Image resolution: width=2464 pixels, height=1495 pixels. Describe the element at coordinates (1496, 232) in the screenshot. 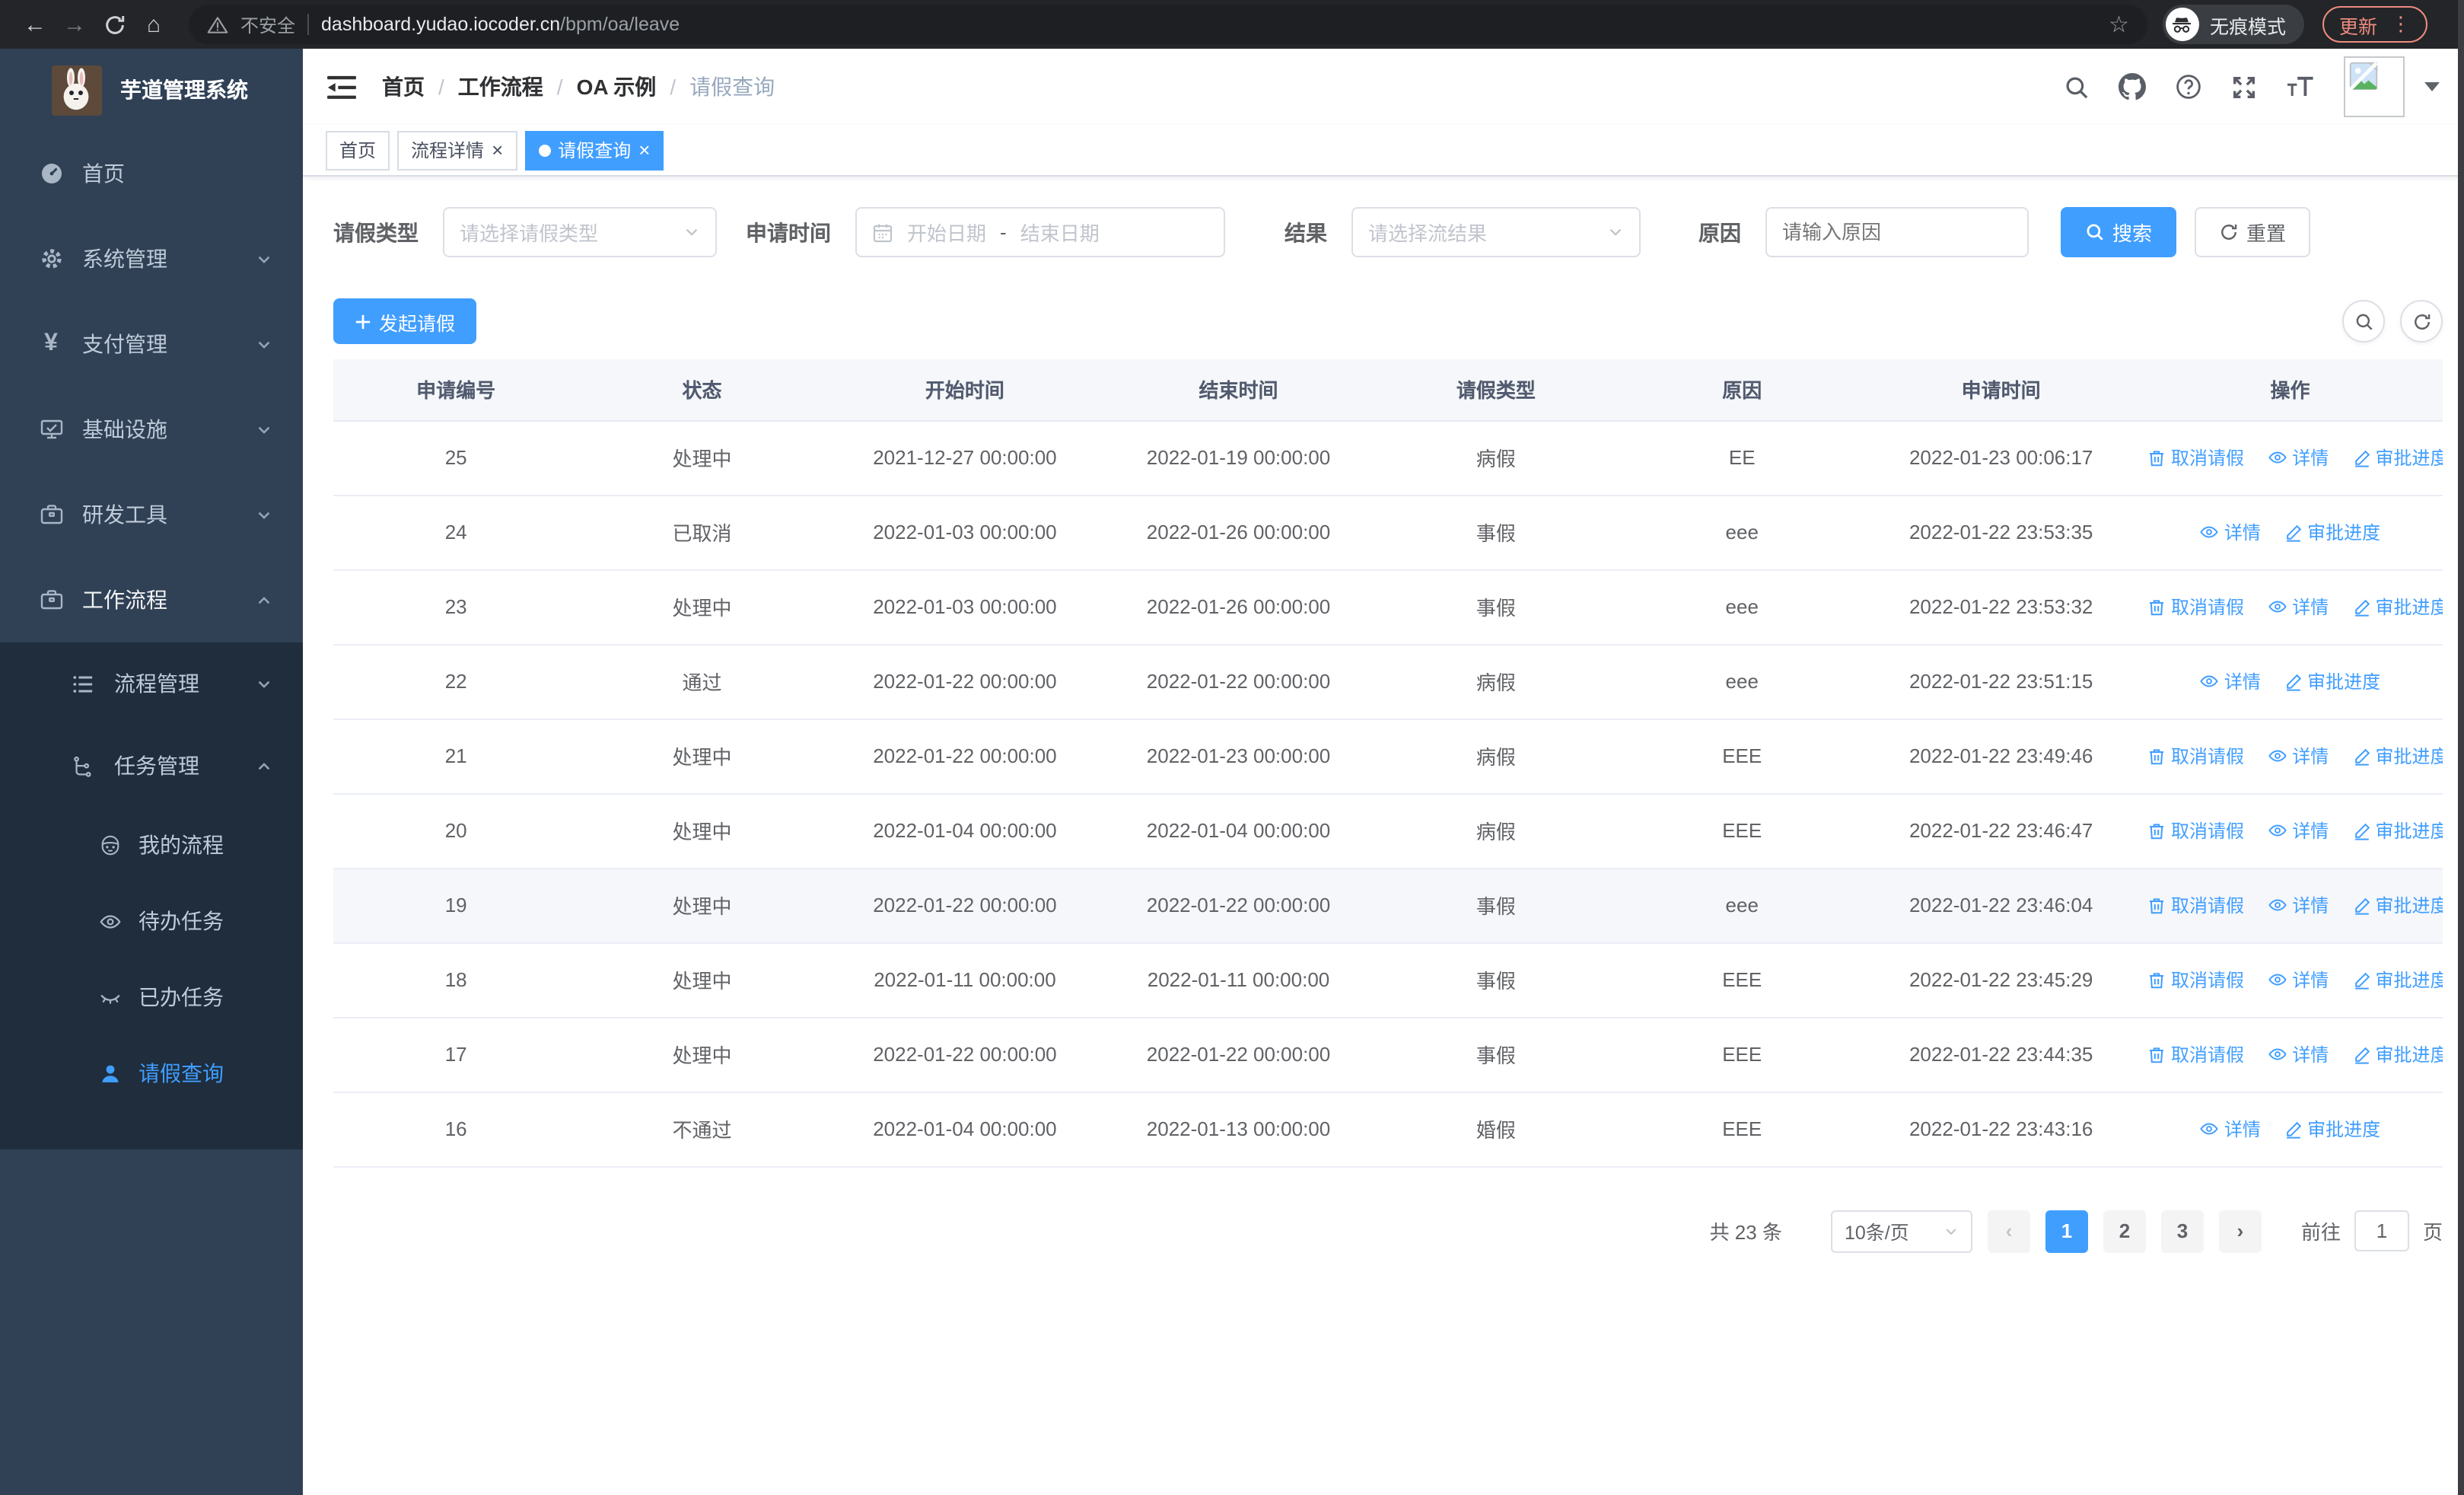

I see `result-select: 请选择流结果` at that location.